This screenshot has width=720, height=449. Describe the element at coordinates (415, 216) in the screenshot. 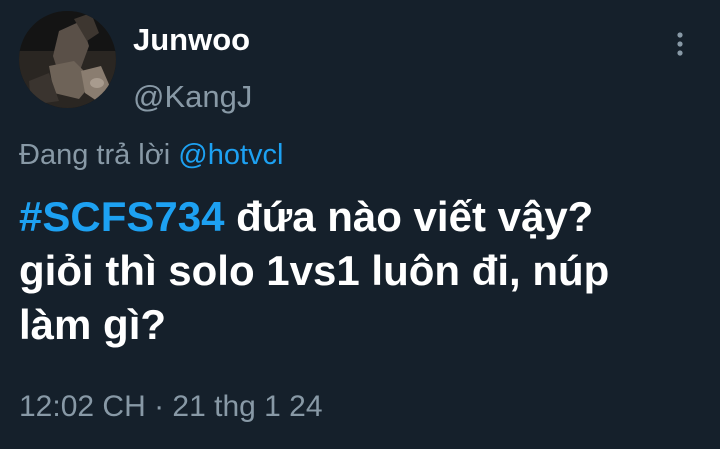

I see `tweet-text-segment: đứa nào viết vậy?` at that location.